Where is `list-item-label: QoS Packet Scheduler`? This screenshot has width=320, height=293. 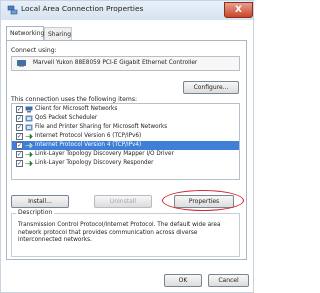 list-item-label: QoS Packet Scheduler is located at coordinates (66, 118).